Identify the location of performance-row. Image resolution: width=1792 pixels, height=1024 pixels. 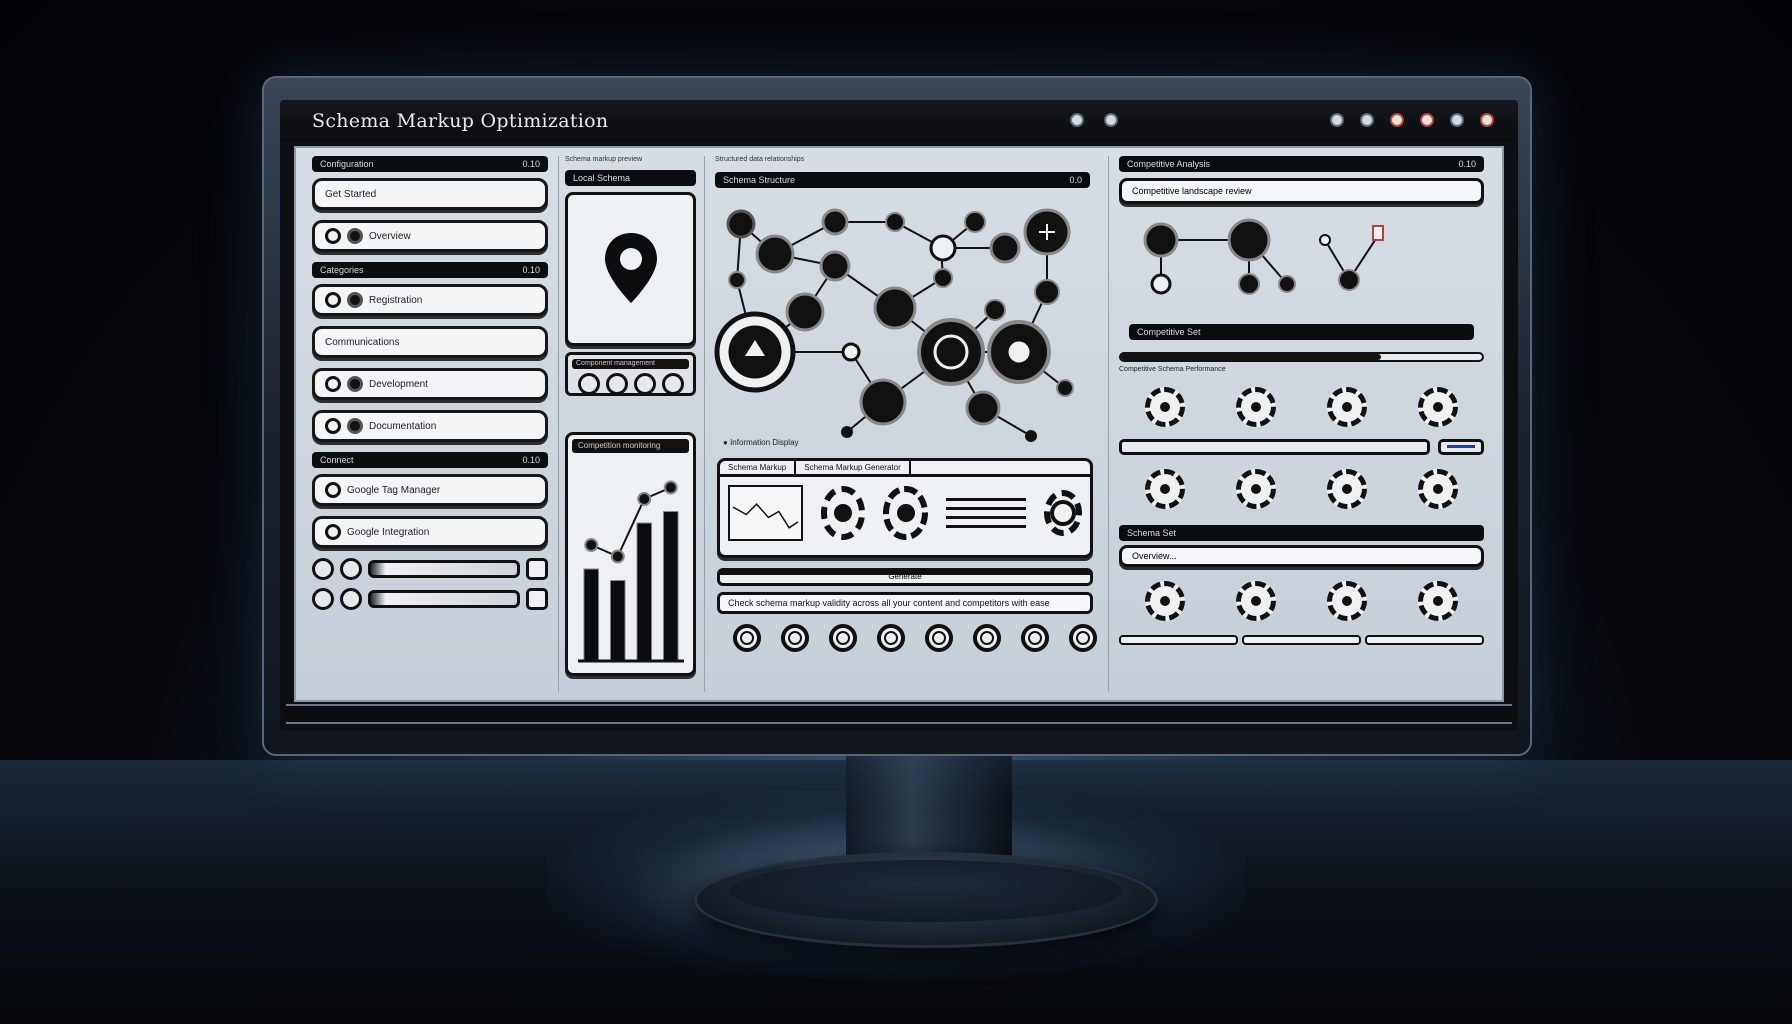
(1301, 357).